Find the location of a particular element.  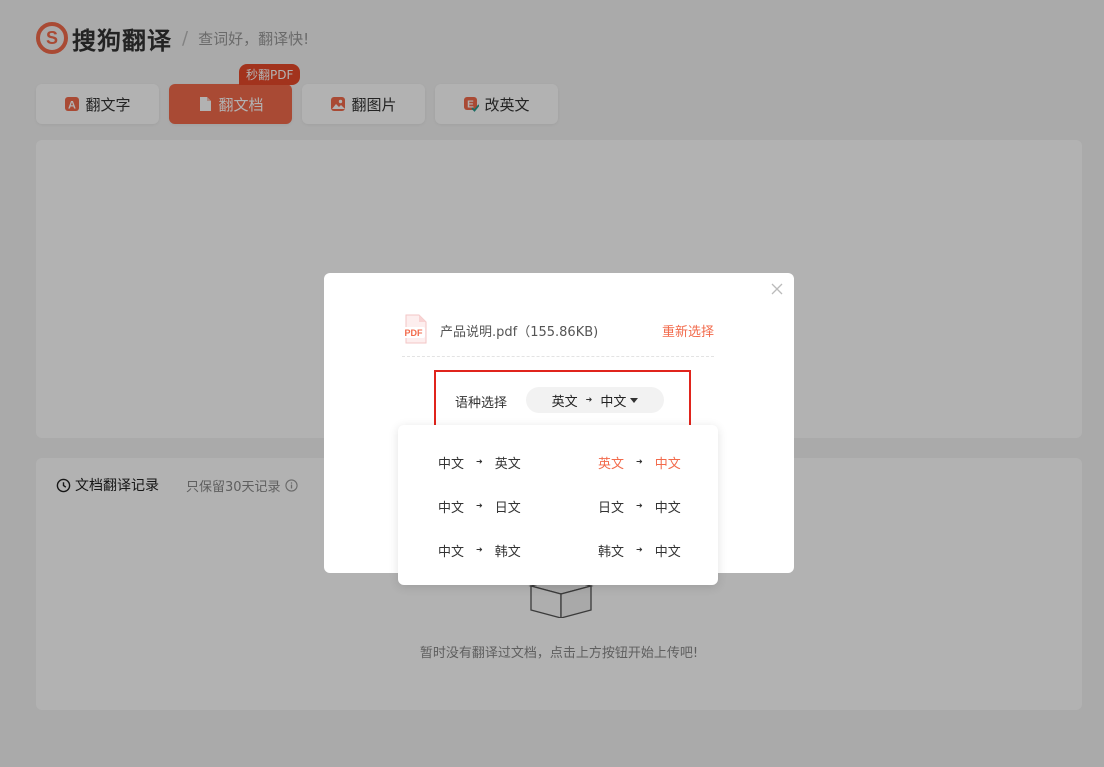

pdf-file-icon: PDF is located at coordinates (414, 329).